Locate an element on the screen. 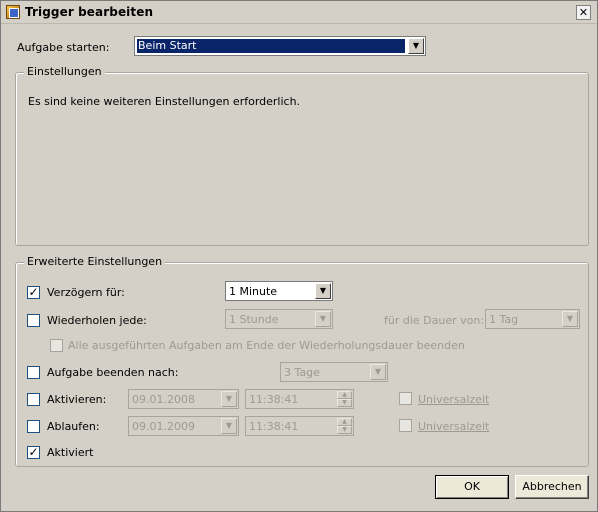 This screenshot has width=598, height=512. activate-checkbox is located at coordinates (33, 399).